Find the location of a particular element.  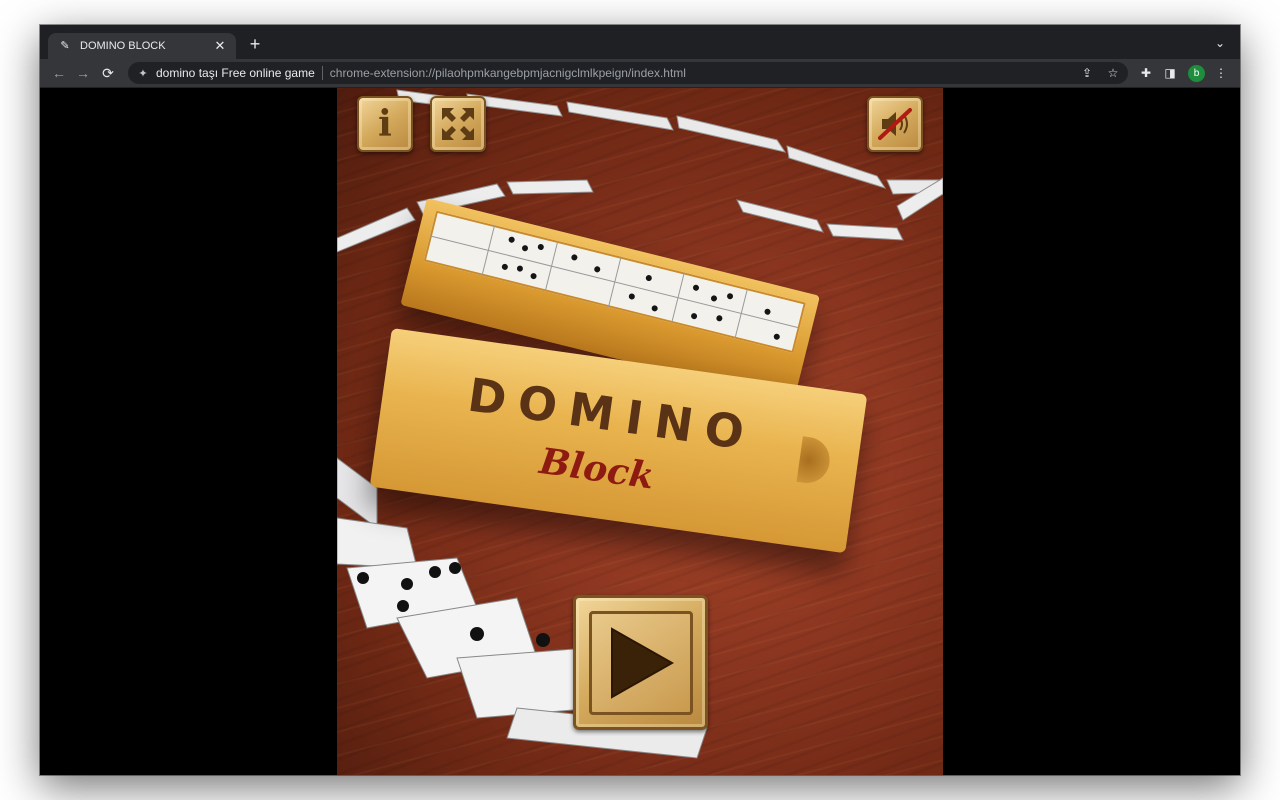

kebab-menu-icon: ⋮ is located at coordinates (1221, 73).